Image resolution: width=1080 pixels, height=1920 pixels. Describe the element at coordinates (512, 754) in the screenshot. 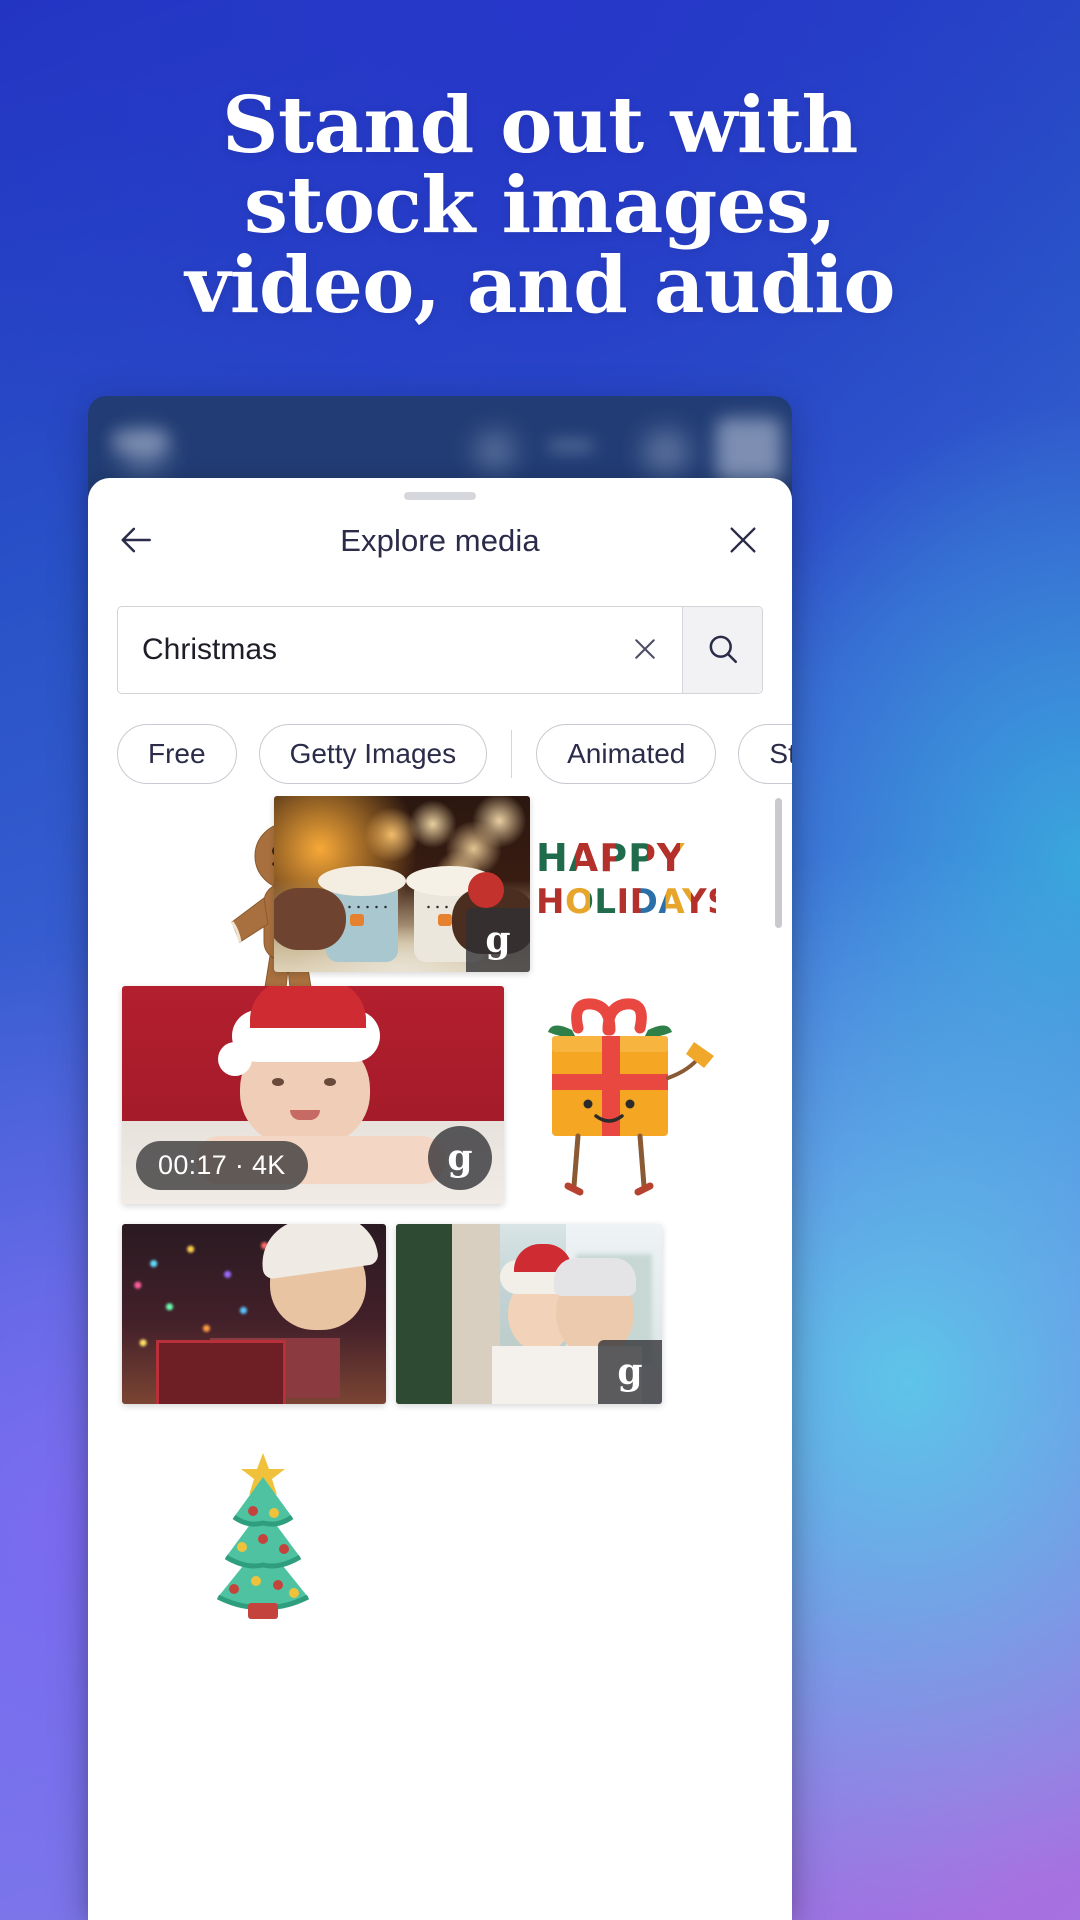

I see `chip-divider` at that location.